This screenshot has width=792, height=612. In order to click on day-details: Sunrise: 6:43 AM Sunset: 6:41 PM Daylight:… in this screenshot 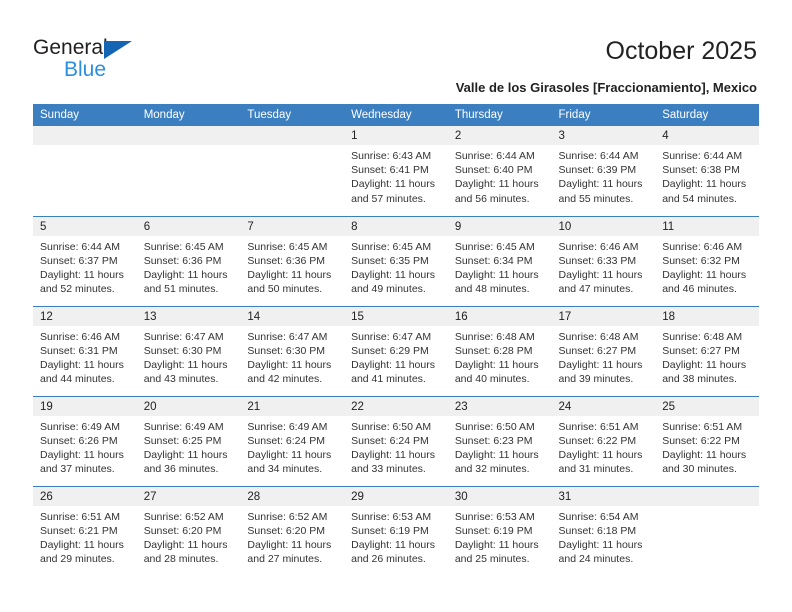, I will do `click(396, 175)`.